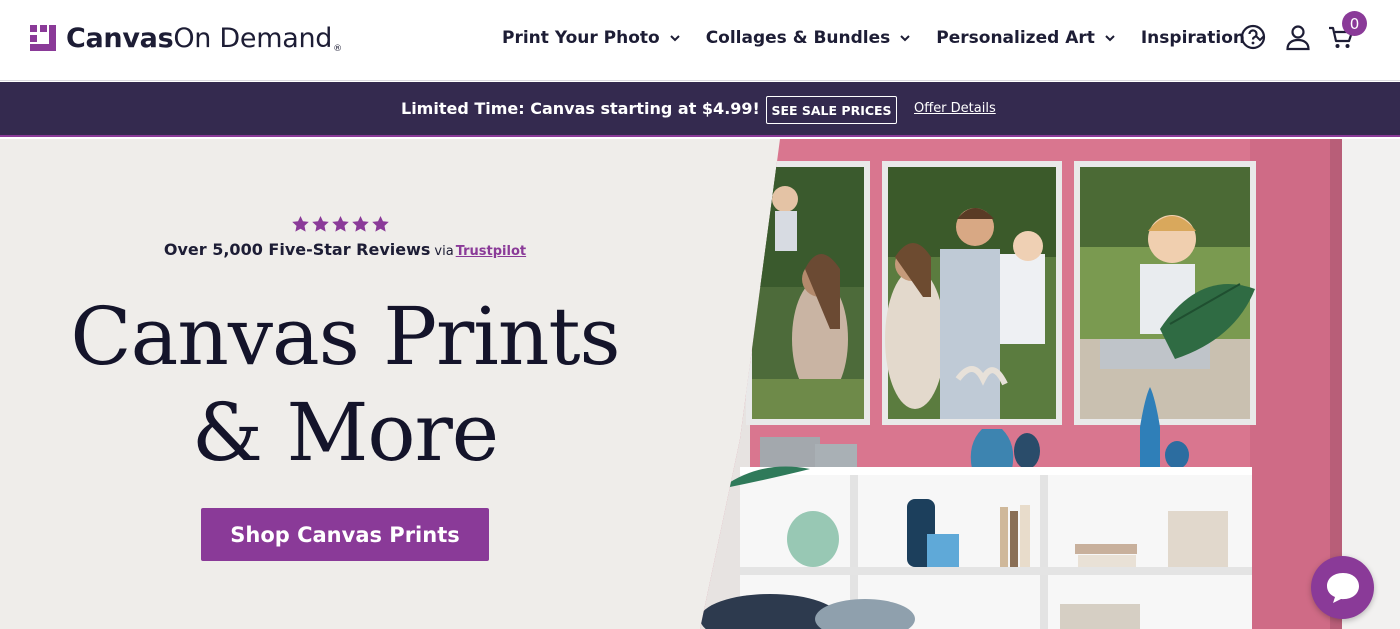  I want to click on nav-print-your-photo: Print Your Photo, so click(592, 38).